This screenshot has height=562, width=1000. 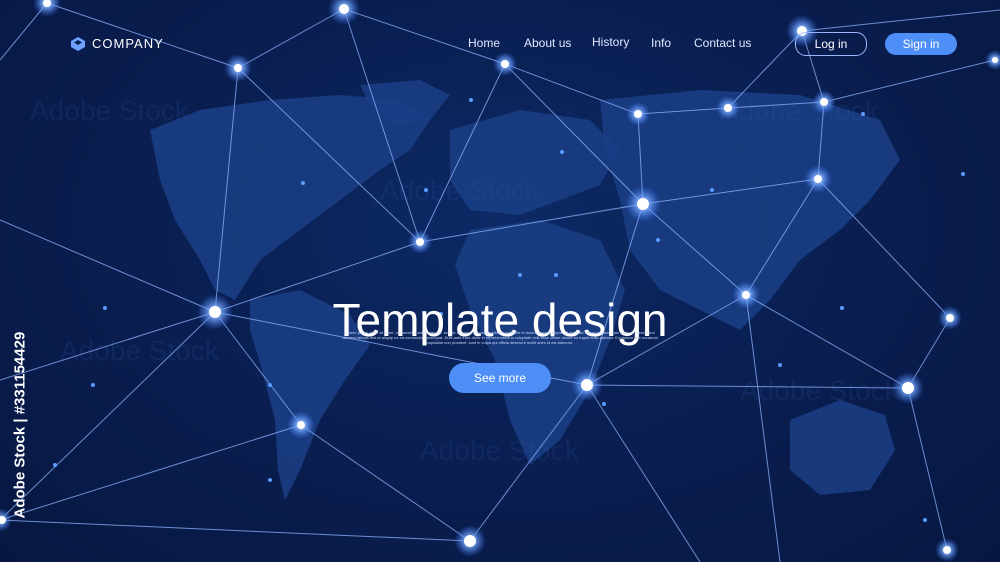 I want to click on stock-image-id: Adobe Stock | #331154429, so click(x=20, y=425).